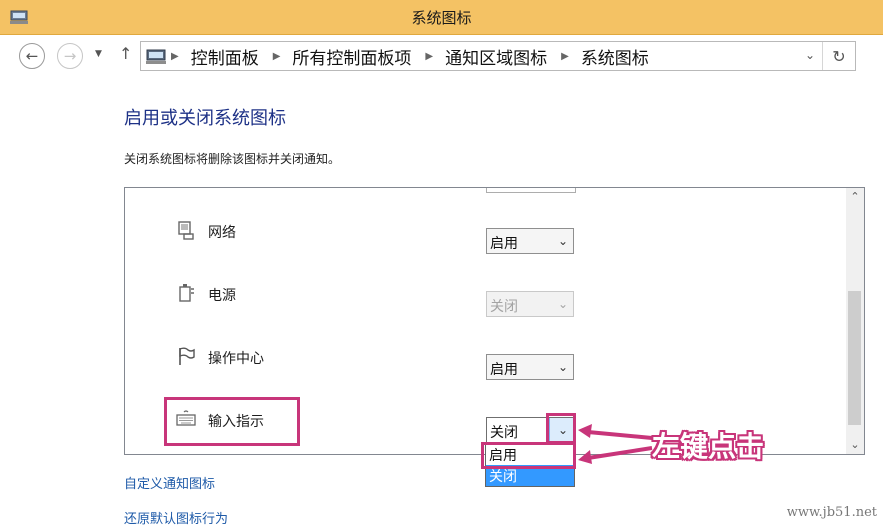 This screenshot has width=883, height=527. What do you see at coordinates (528, 455) in the screenshot?
I see `highlight-box-enable-option` at bounding box center [528, 455].